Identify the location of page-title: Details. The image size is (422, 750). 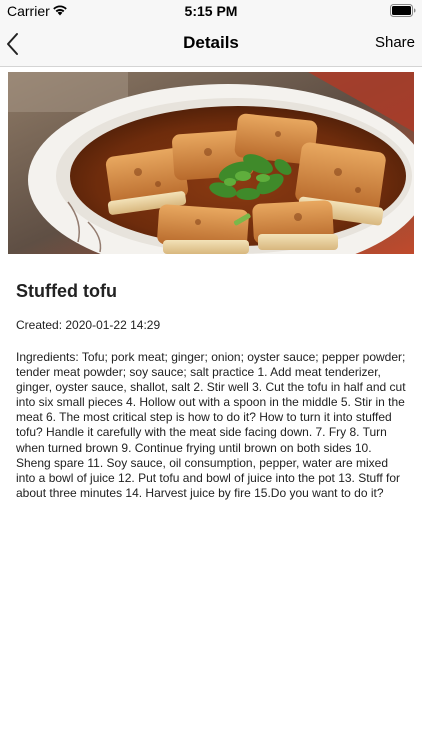
(211, 42).